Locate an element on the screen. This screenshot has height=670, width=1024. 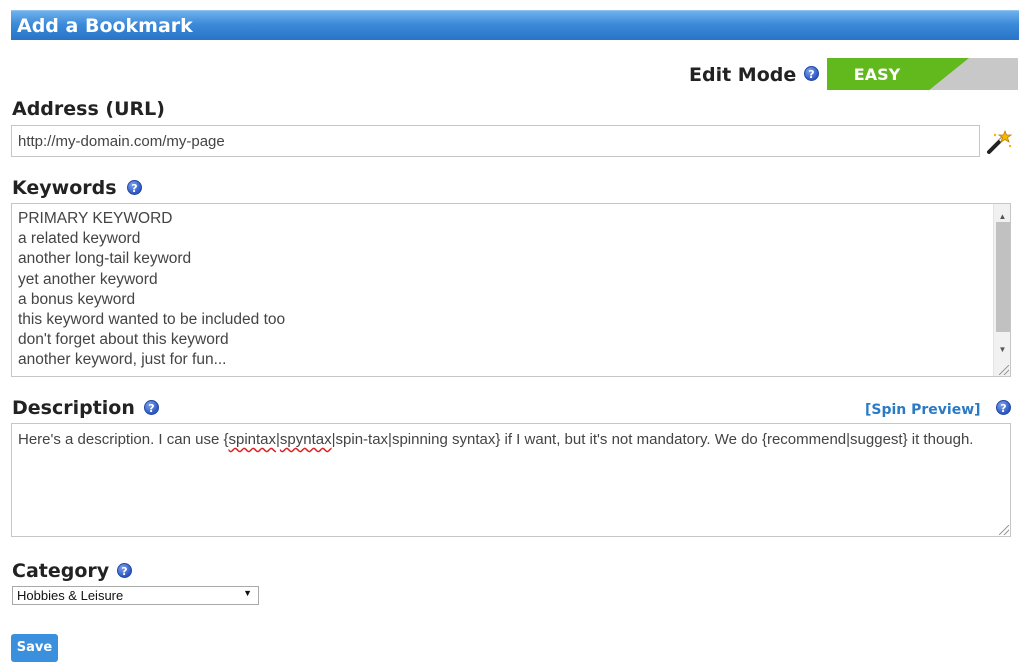
scrollbar-thumb is located at coordinates (1003, 277).